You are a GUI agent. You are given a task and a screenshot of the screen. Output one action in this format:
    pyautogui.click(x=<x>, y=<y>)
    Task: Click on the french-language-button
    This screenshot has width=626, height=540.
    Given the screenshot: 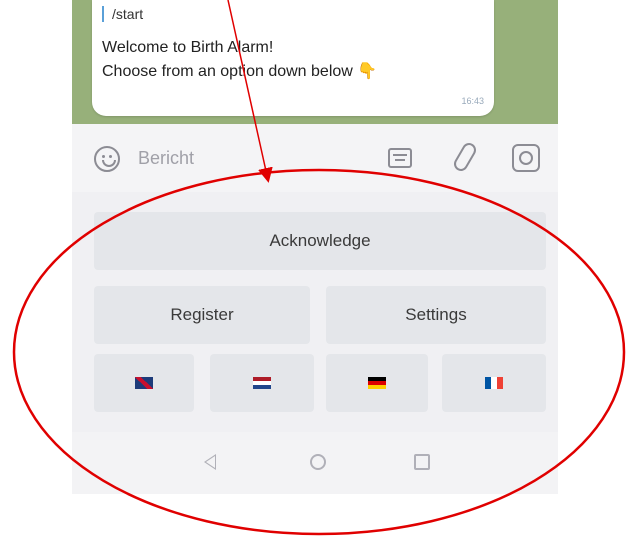 What is the action you would take?
    pyautogui.click(x=494, y=383)
    